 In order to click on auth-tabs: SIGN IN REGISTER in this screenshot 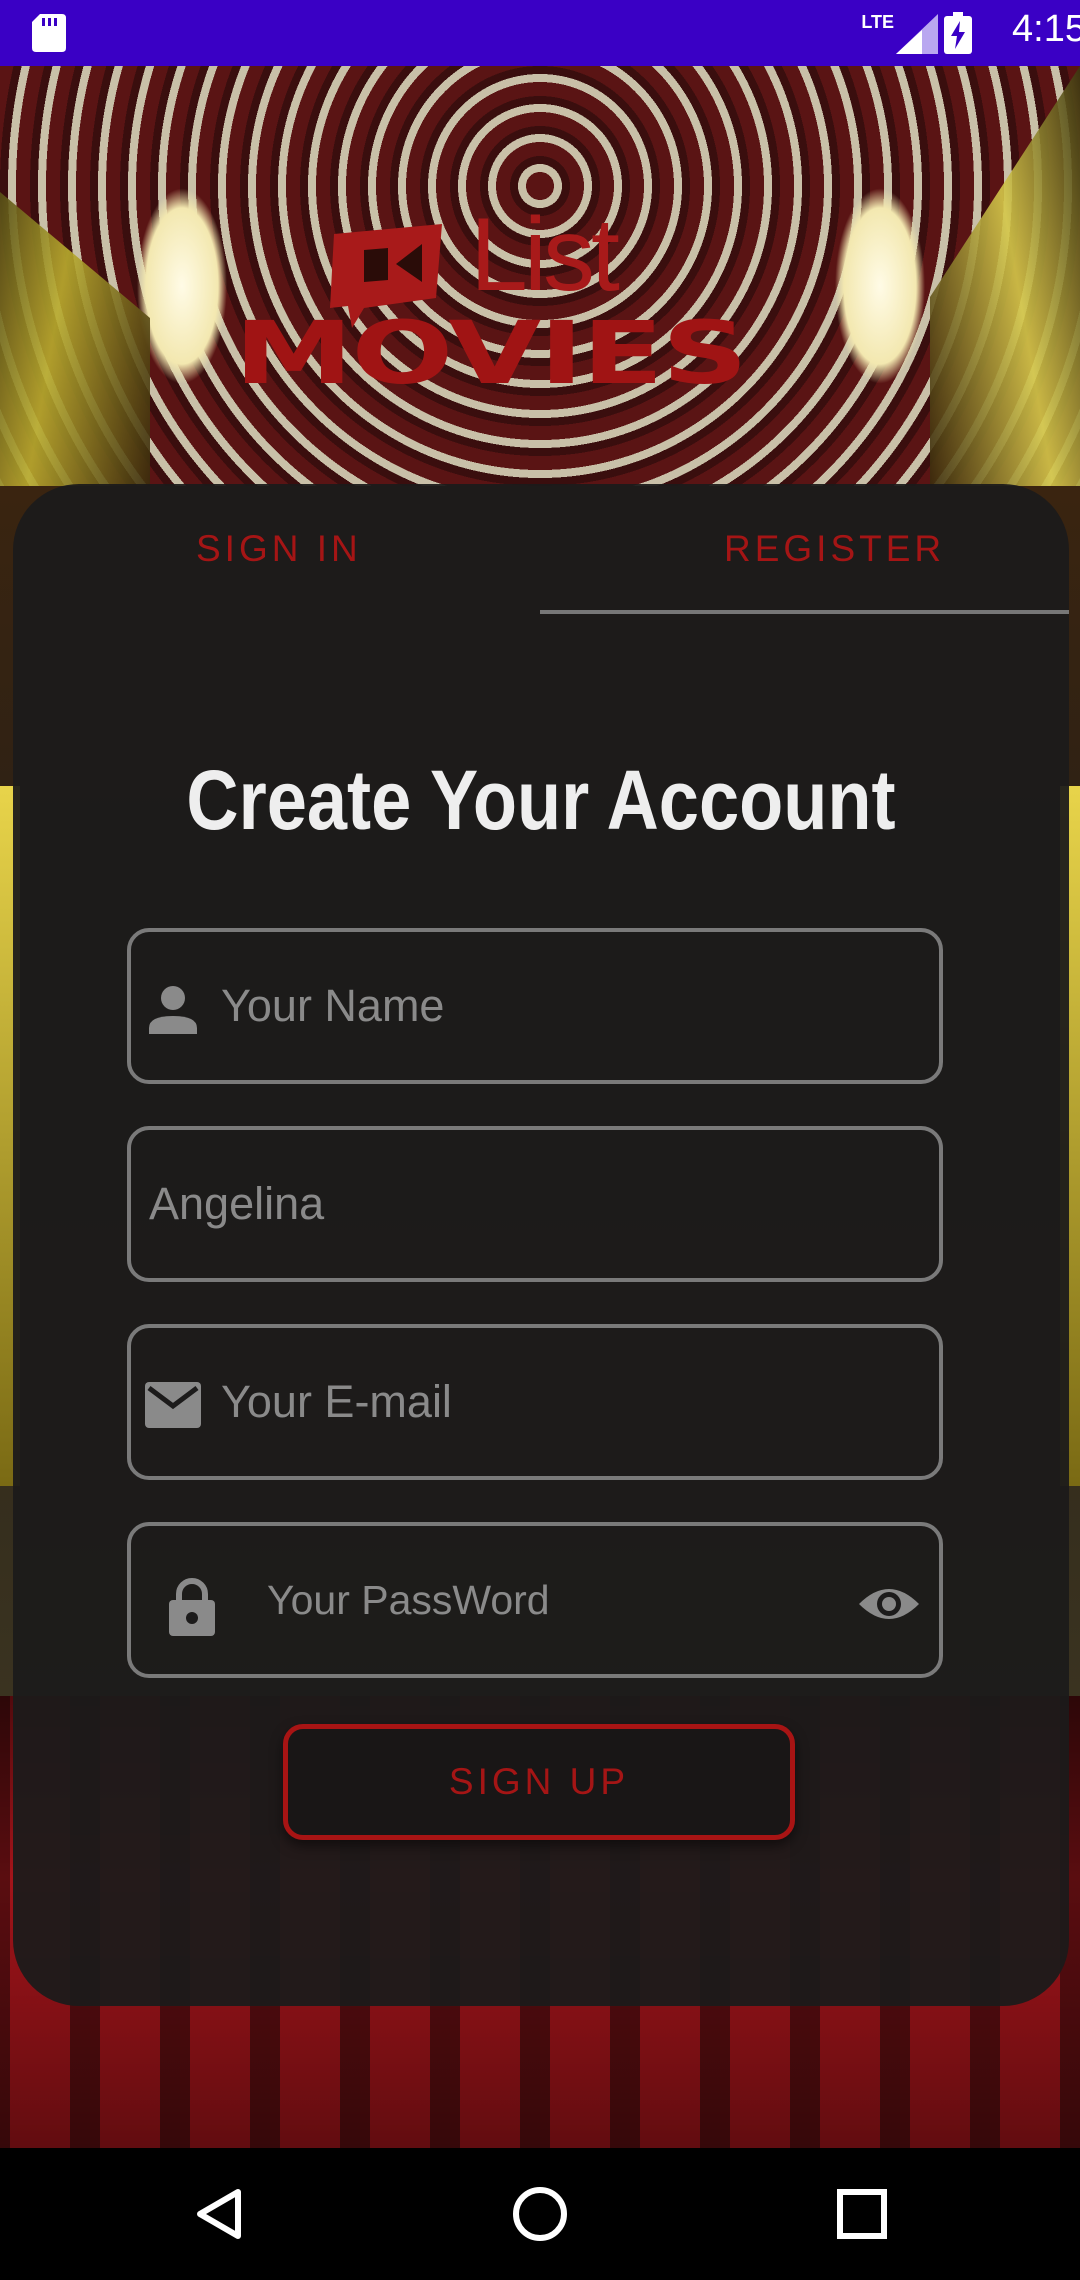, I will do `click(541, 549)`.